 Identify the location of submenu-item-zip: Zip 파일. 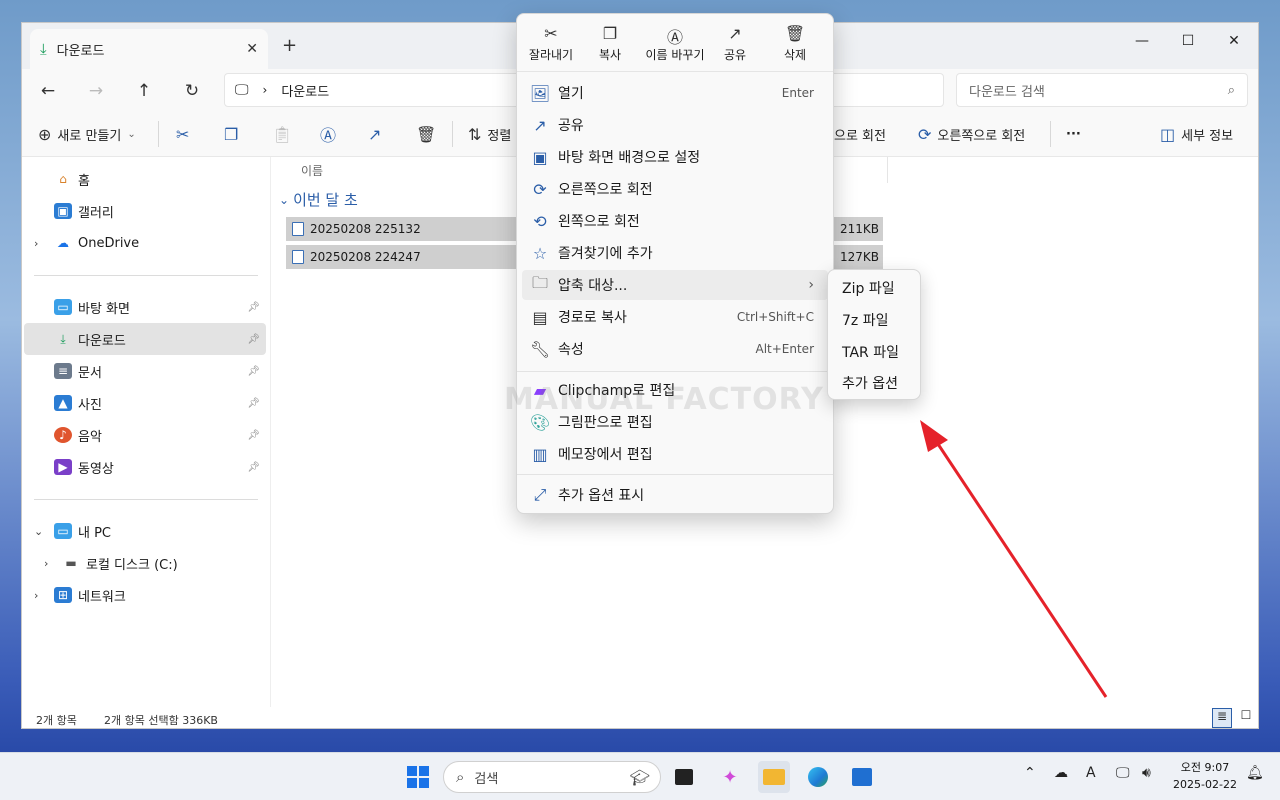
(875, 288).